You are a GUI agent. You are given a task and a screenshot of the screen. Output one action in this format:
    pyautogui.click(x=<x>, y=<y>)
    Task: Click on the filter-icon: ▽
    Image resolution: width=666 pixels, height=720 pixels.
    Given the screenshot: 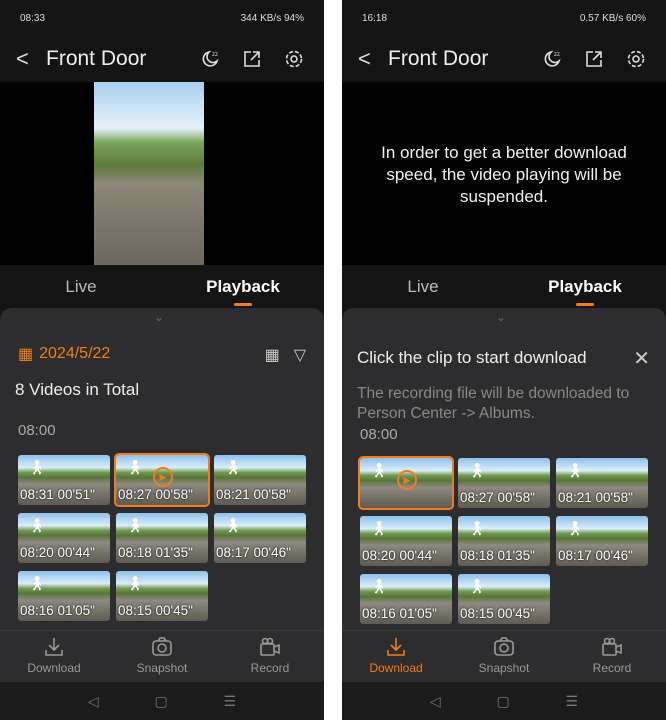 What is the action you would take?
    pyautogui.click(x=300, y=355)
    